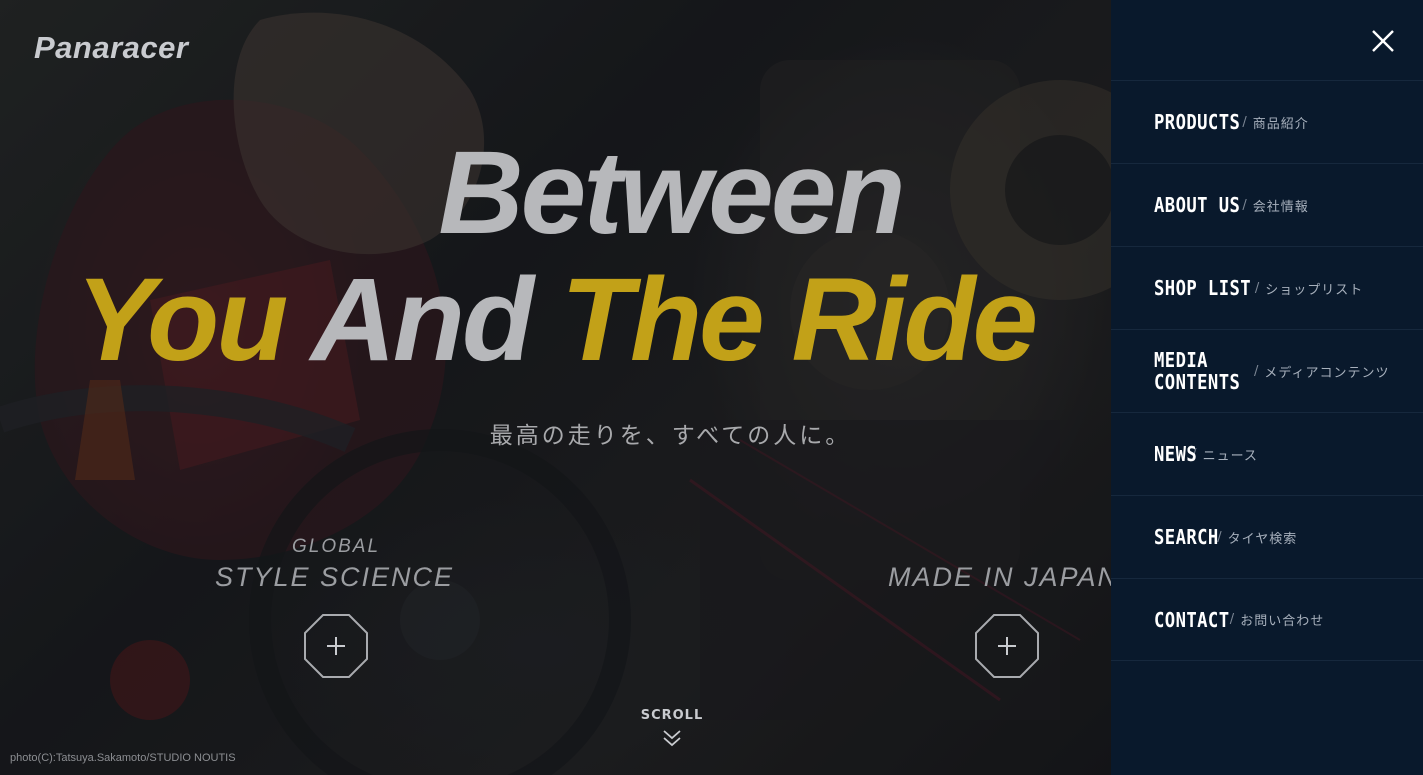  I want to click on menu-item-label: NEWS, so click(1176, 454).